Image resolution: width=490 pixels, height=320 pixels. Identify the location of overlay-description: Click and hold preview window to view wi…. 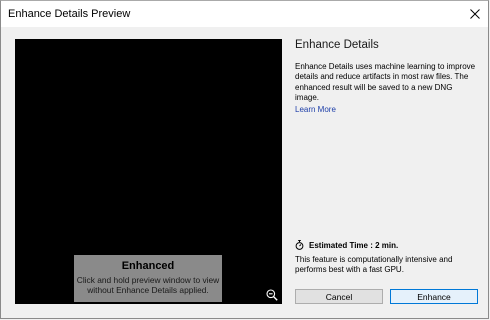
(148, 285).